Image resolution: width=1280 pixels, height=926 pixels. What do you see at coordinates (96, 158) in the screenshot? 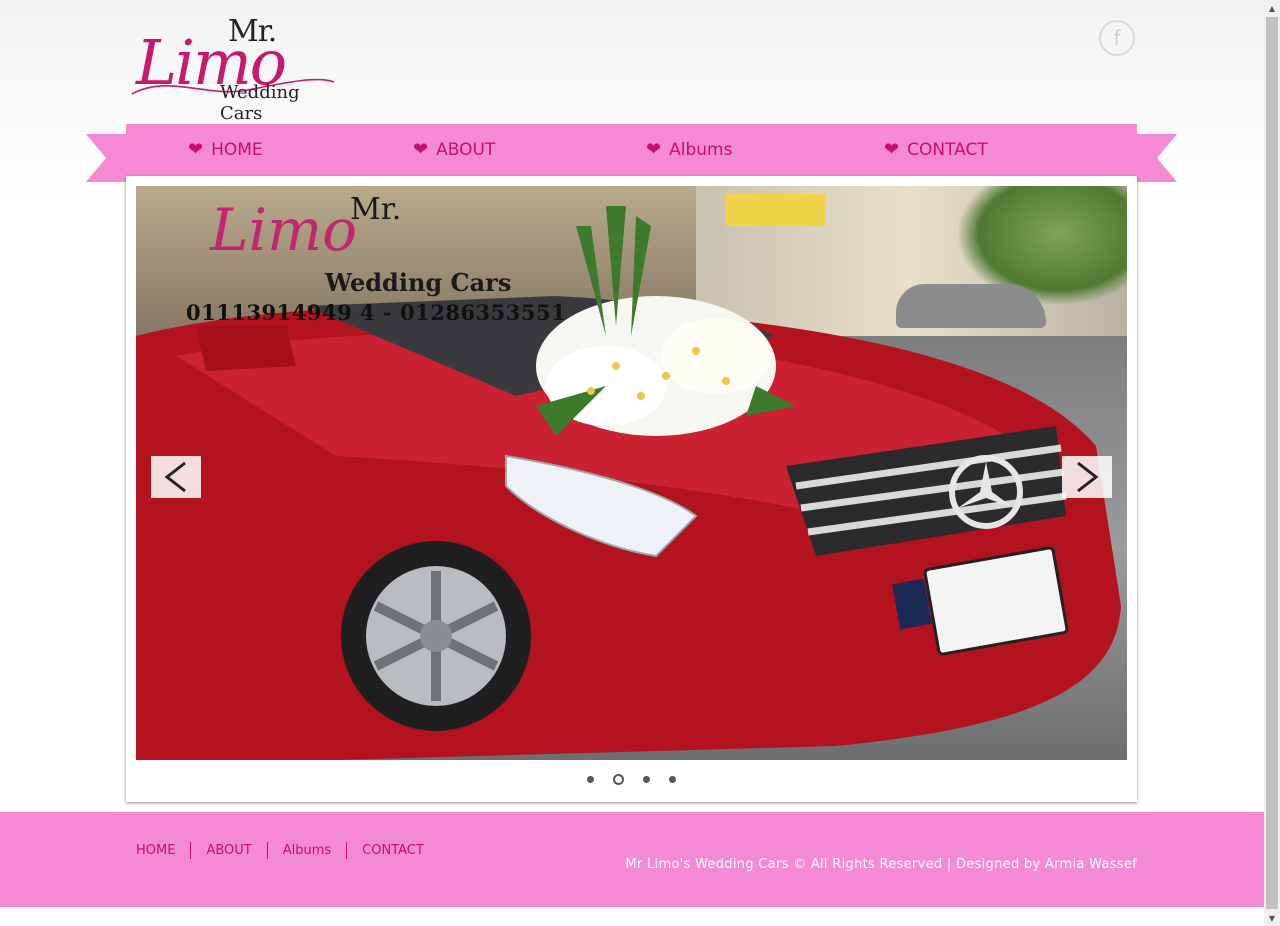
I see `ribbon-tail-left` at bounding box center [96, 158].